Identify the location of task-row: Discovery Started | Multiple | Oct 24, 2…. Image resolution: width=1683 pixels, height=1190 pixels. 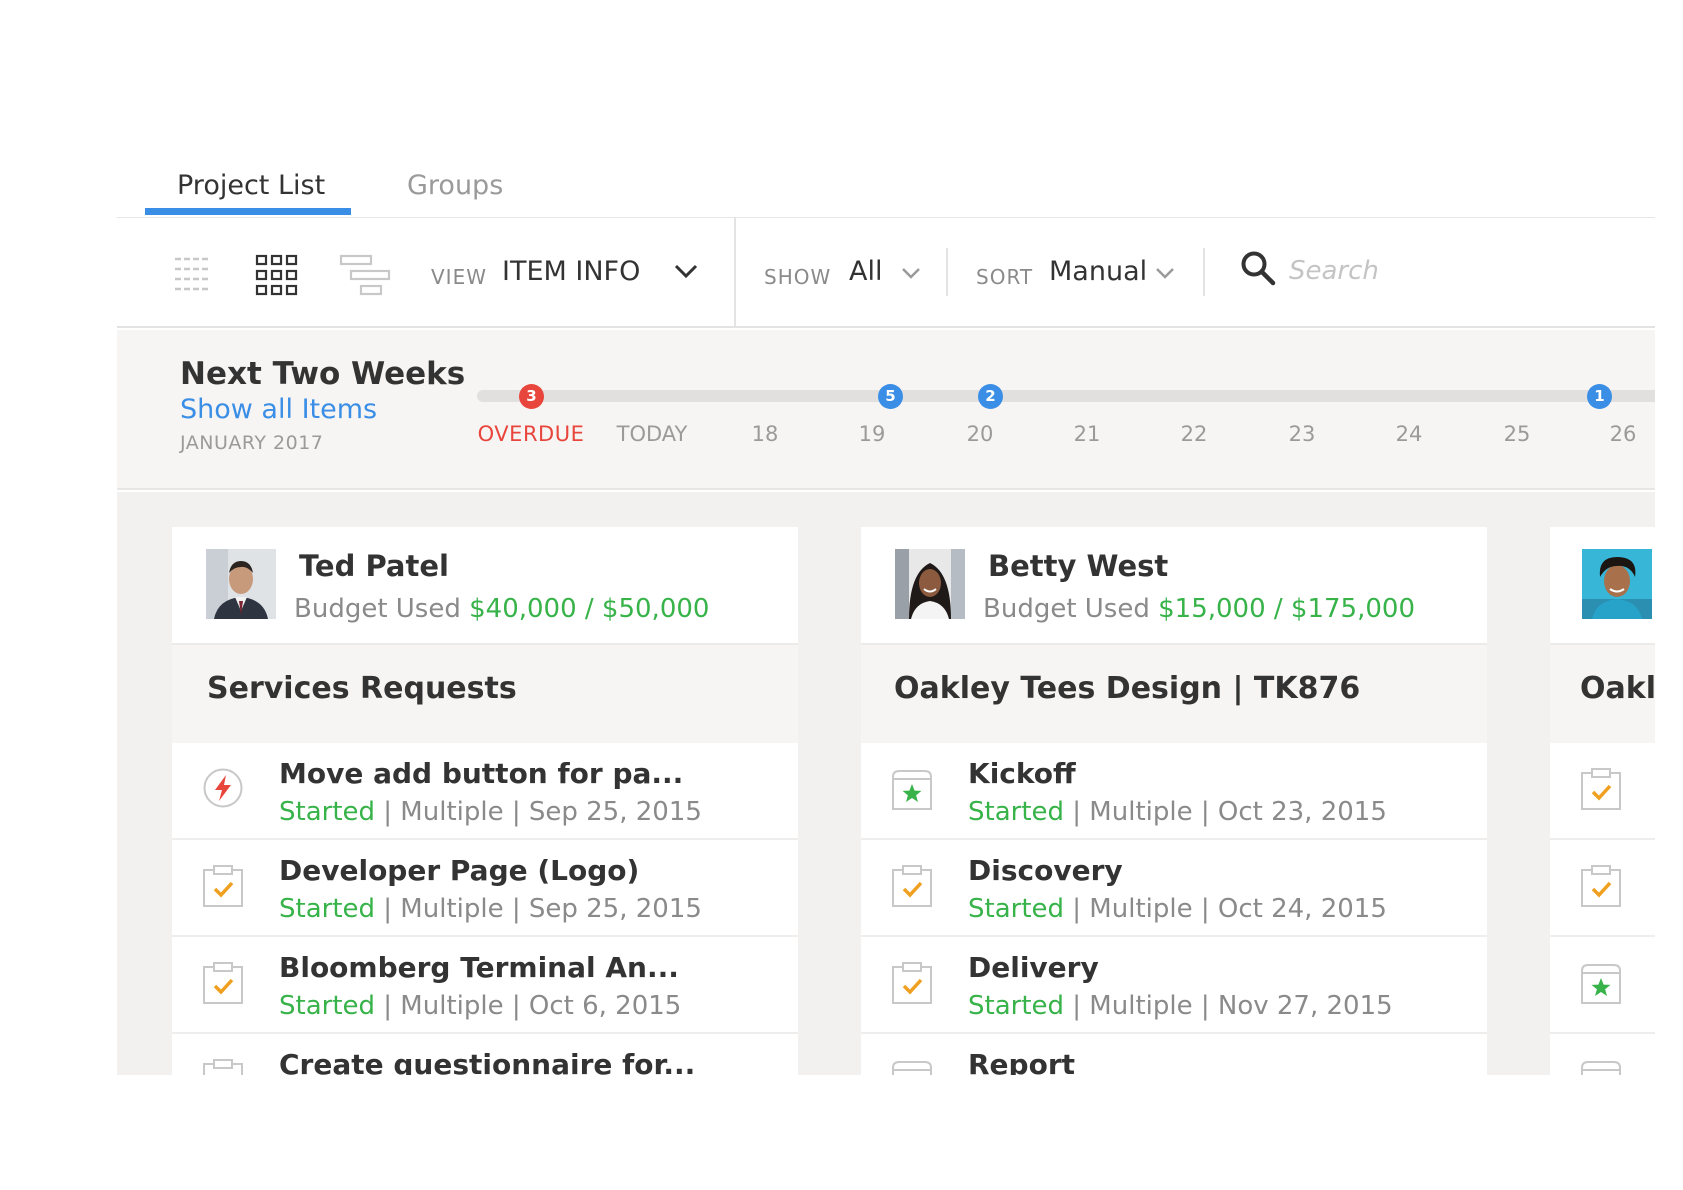
(1174, 888).